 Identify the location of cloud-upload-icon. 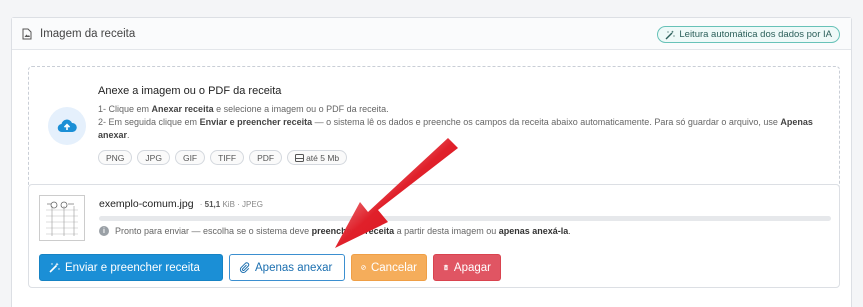
(67, 126).